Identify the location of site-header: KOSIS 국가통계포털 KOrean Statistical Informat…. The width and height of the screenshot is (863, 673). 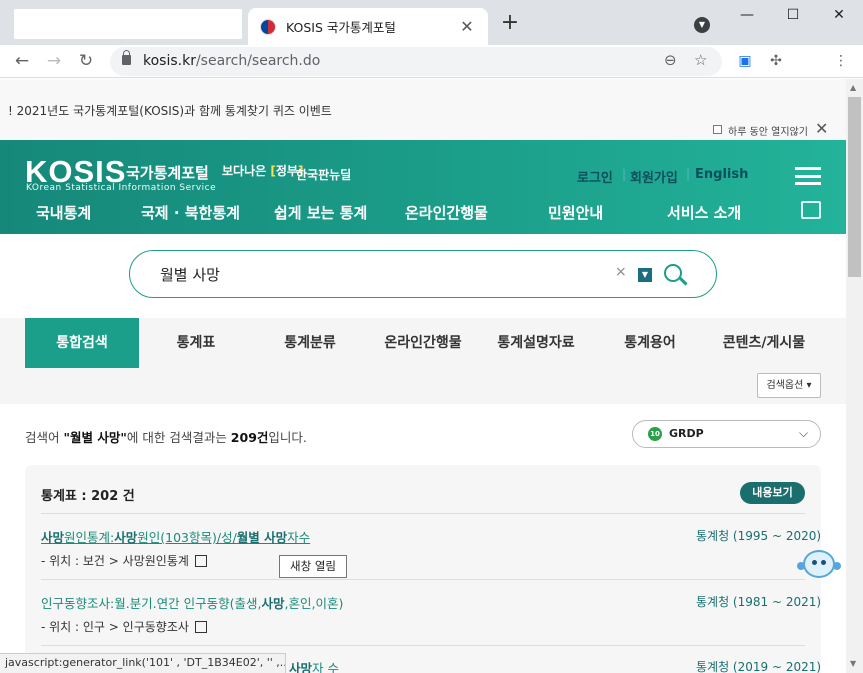
(423, 187).